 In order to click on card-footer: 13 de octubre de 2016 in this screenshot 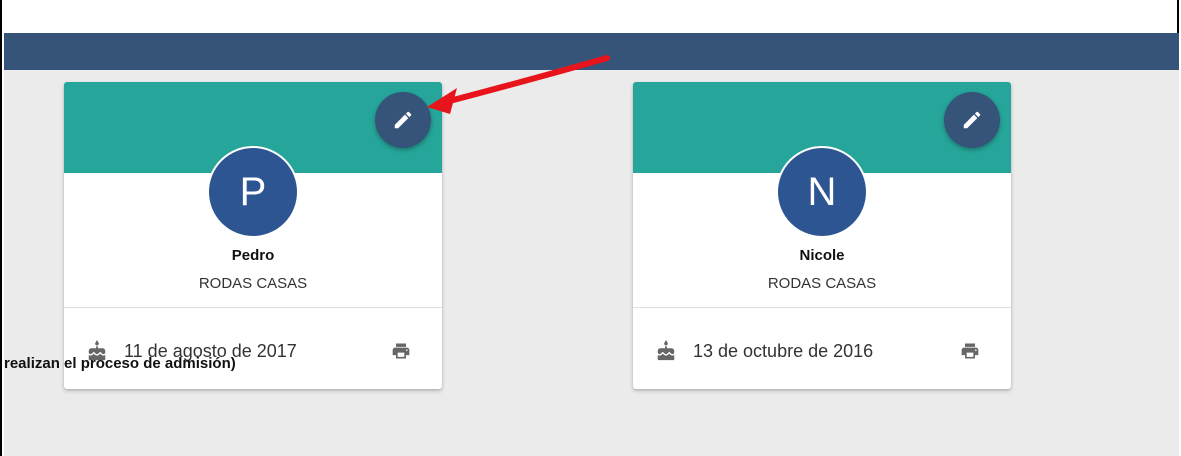, I will do `click(822, 348)`.